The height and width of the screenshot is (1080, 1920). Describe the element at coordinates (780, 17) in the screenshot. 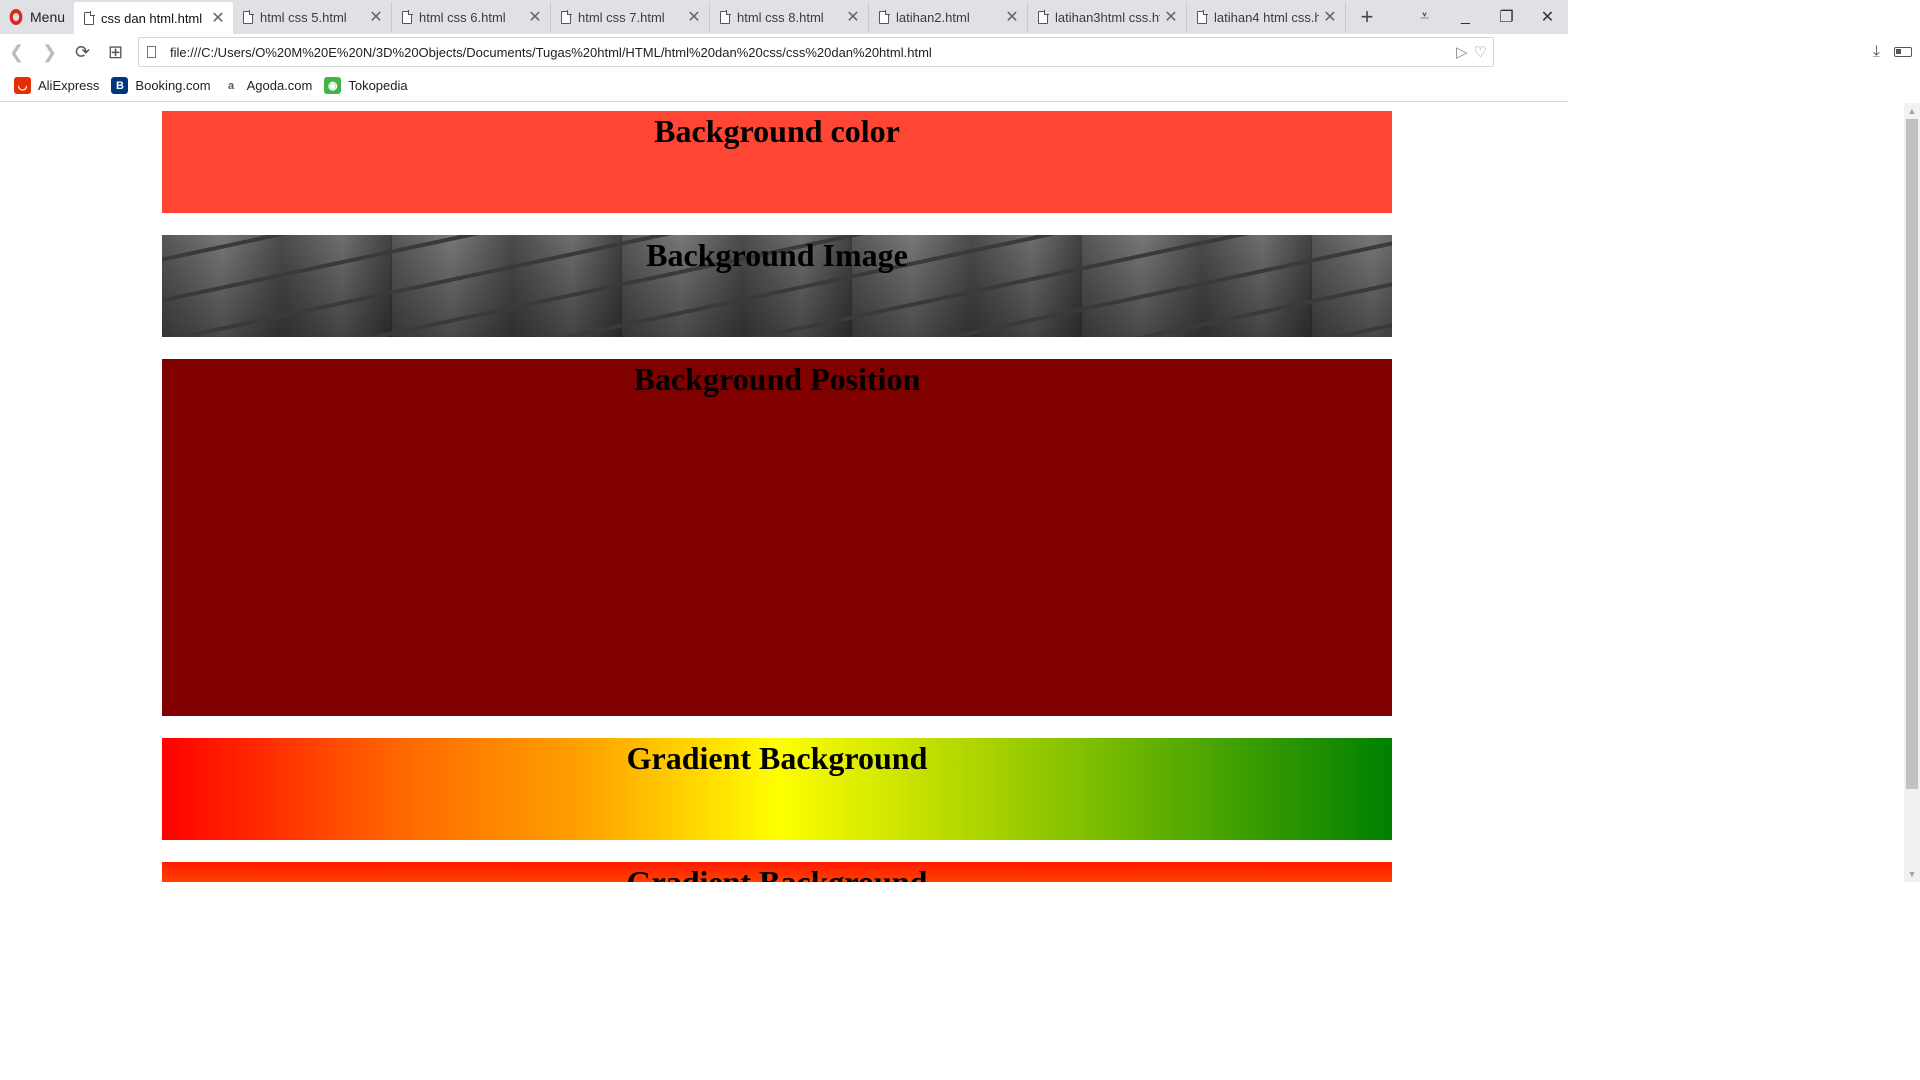

I see `tab-title: html css 8.html` at that location.